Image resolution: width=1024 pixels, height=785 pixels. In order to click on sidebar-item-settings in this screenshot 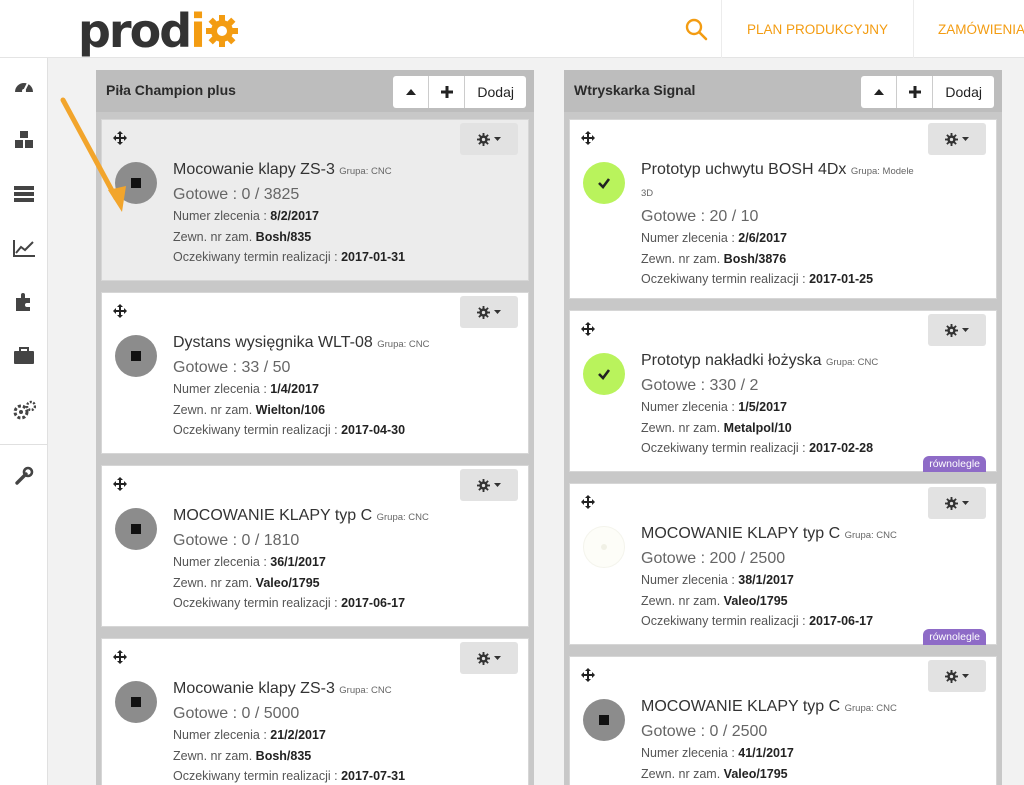, I will do `click(24, 410)`.